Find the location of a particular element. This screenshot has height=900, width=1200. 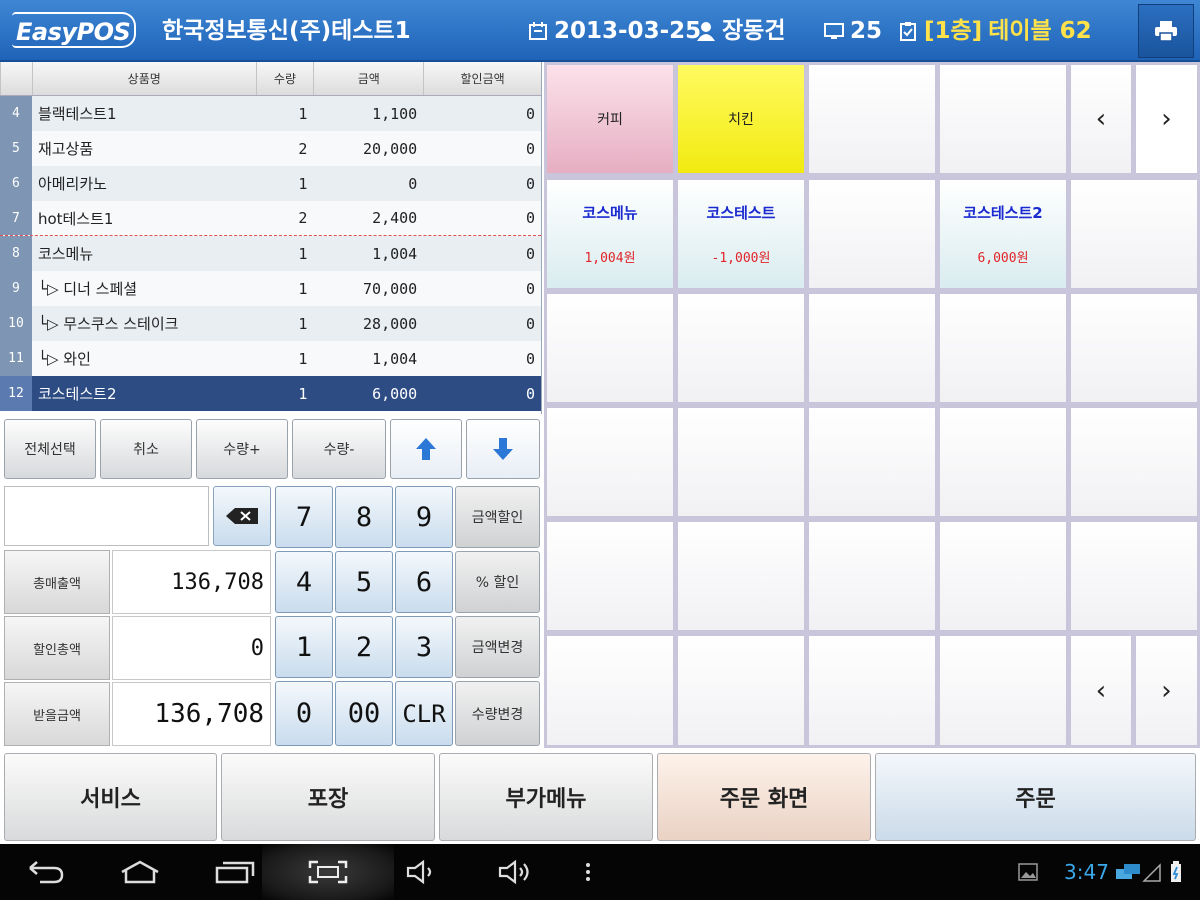

menu-item-course-test: 코스테스트 -1,000원 is located at coordinates (741, 234).